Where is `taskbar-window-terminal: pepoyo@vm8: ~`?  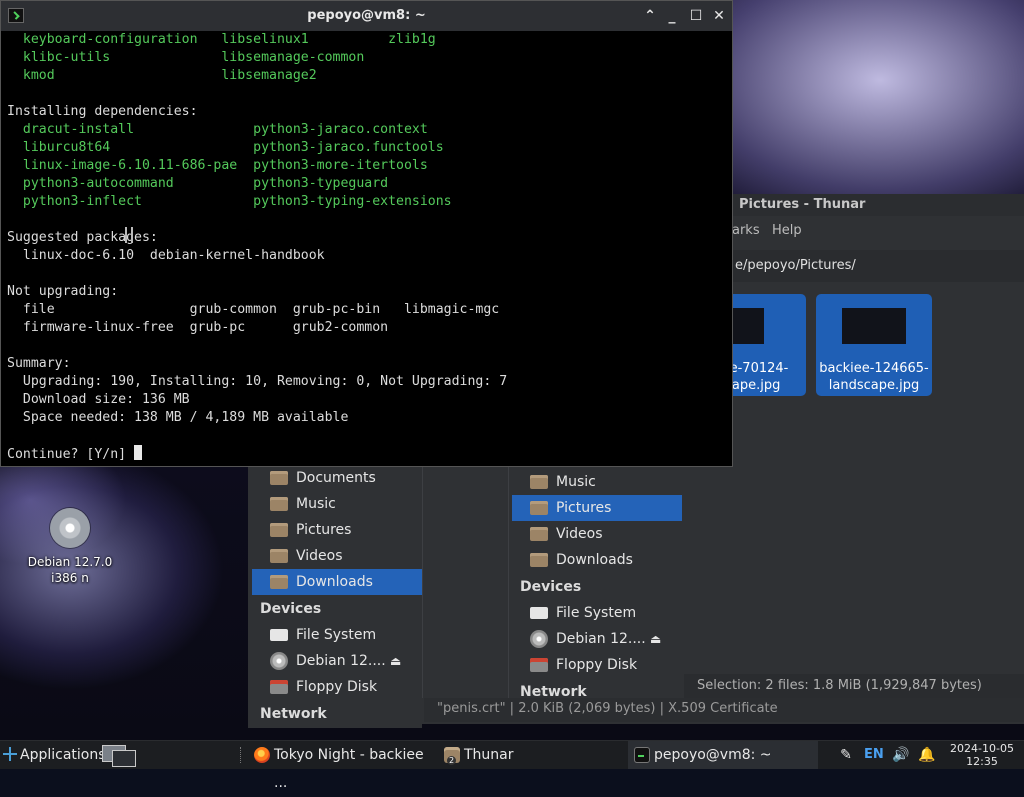 taskbar-window-terminal: pepoyo@vm8: ~ is located at coordinates (723, 755).